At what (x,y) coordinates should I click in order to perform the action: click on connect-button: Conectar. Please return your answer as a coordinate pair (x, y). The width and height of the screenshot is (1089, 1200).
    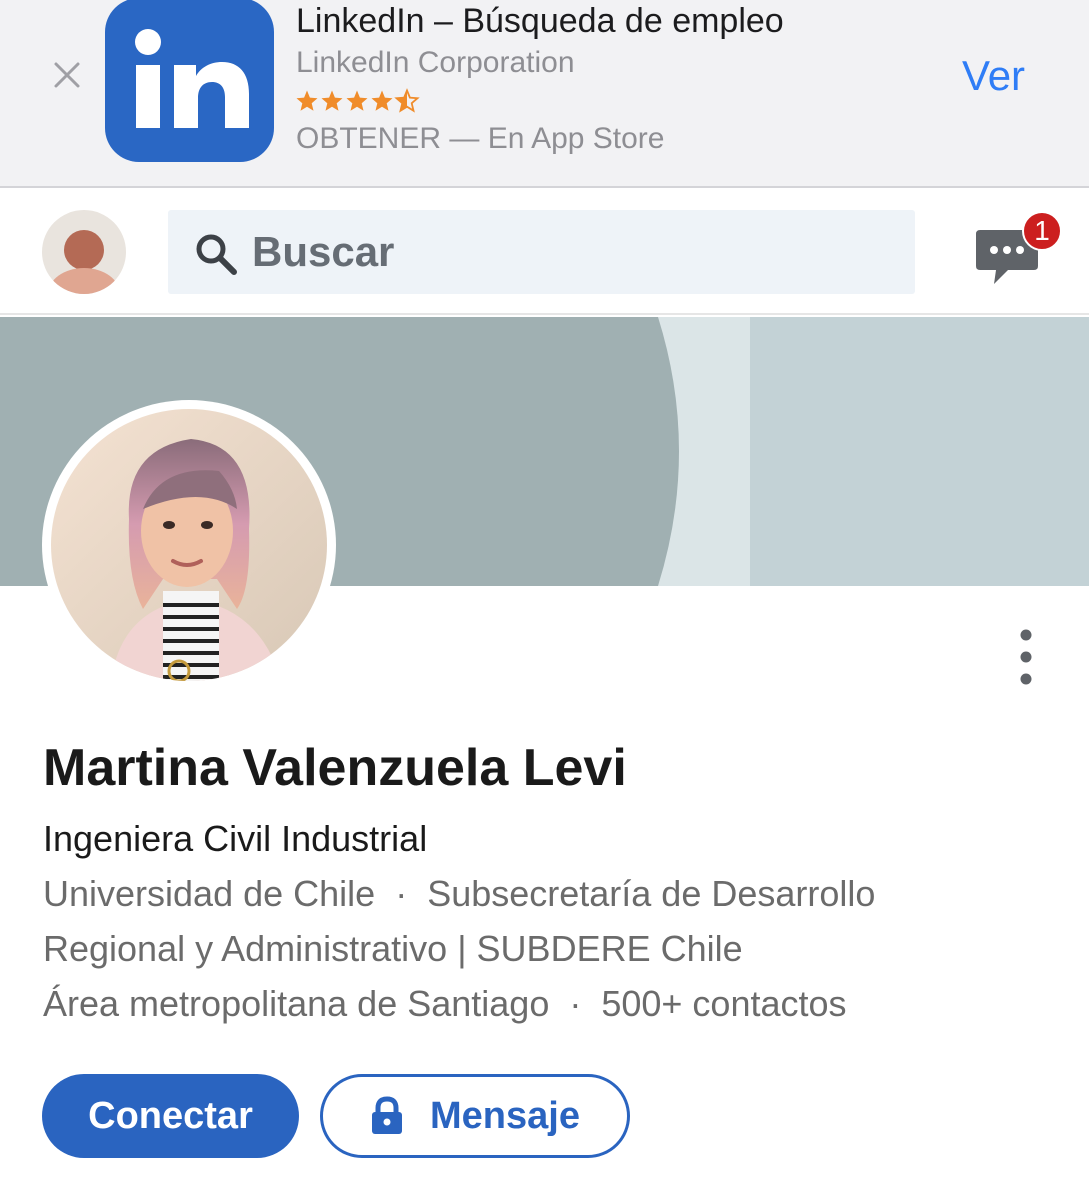
    Looking at the image, I should click on (170, 1116).